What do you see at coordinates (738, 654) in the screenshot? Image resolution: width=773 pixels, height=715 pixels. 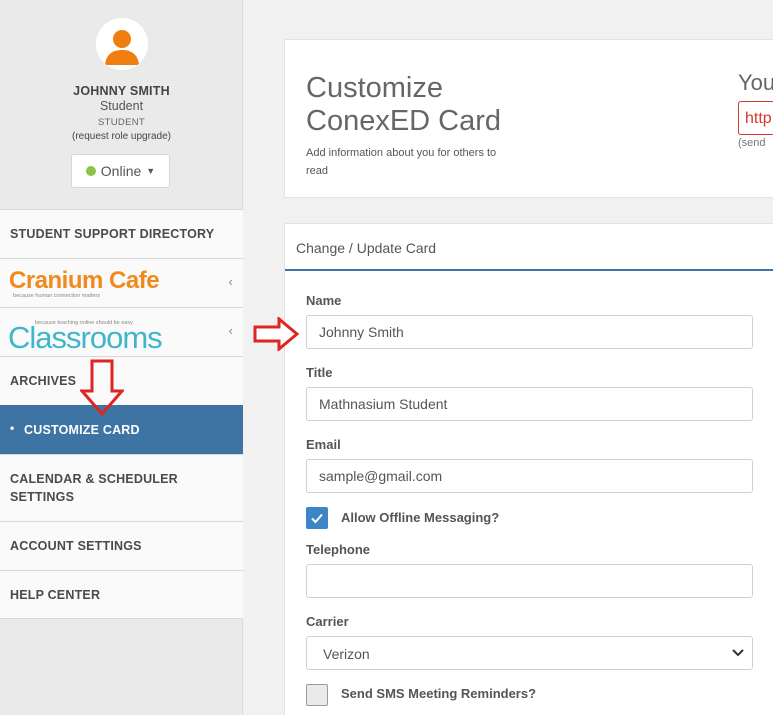 I see `chevron-down-icon` at bounding box center [738, 654].